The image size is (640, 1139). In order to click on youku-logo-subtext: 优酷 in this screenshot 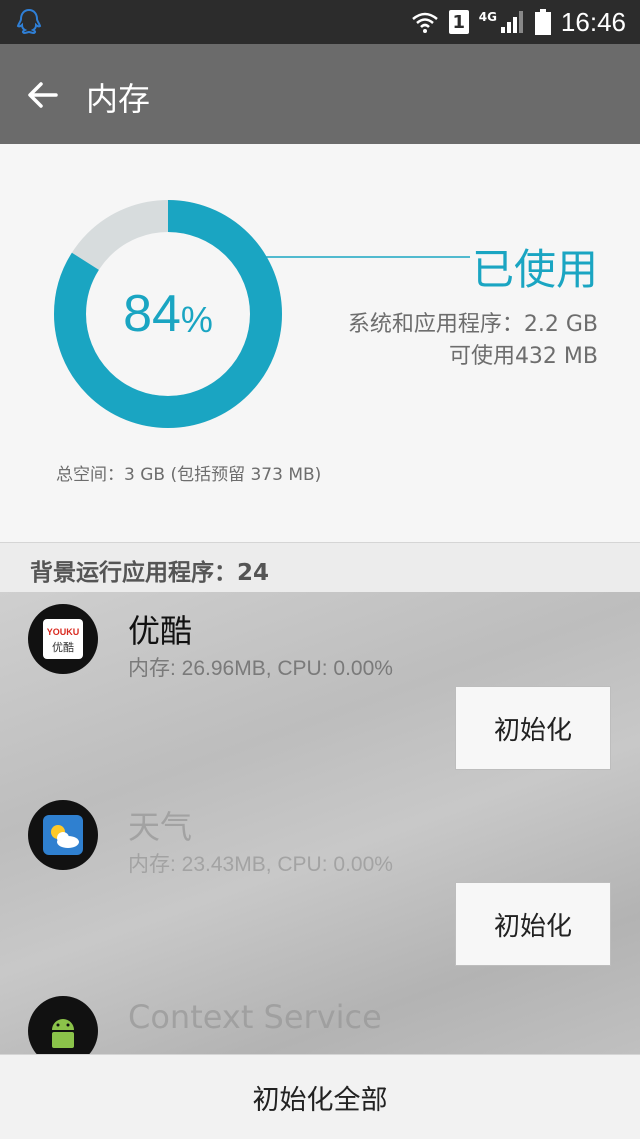, I will do `click(63, 647)`.